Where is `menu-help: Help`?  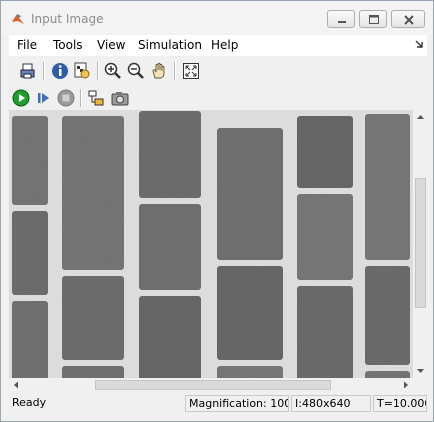
menu-help: Help is located at coordinates (224, 45).